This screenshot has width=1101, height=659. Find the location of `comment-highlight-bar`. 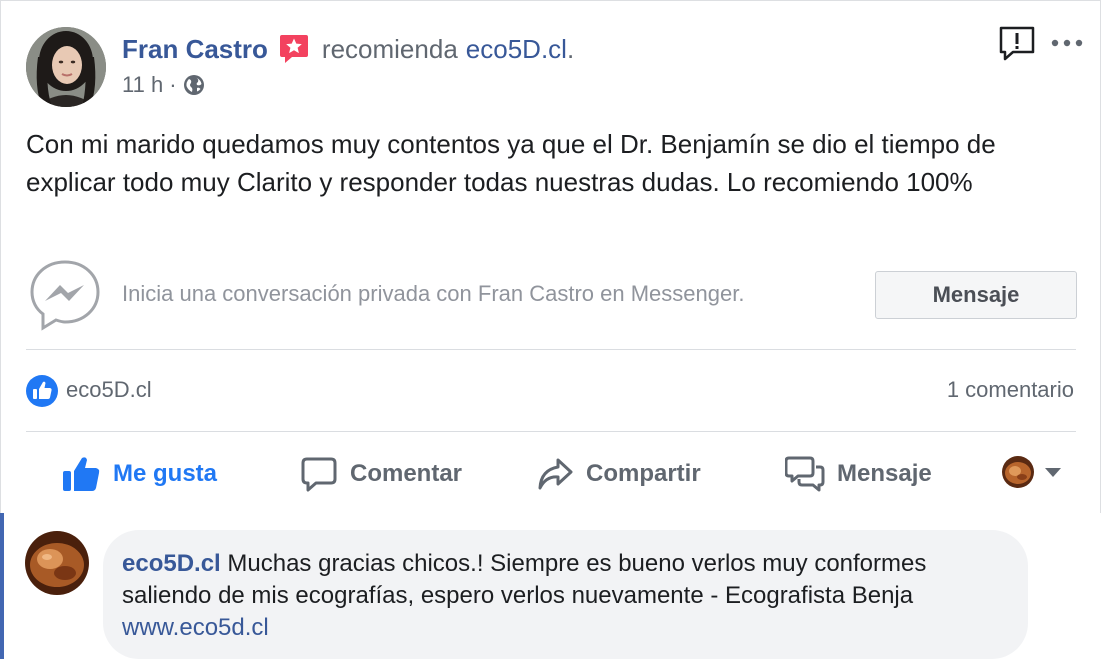

comment-highlight-bar is located at coordinates (2, 586).